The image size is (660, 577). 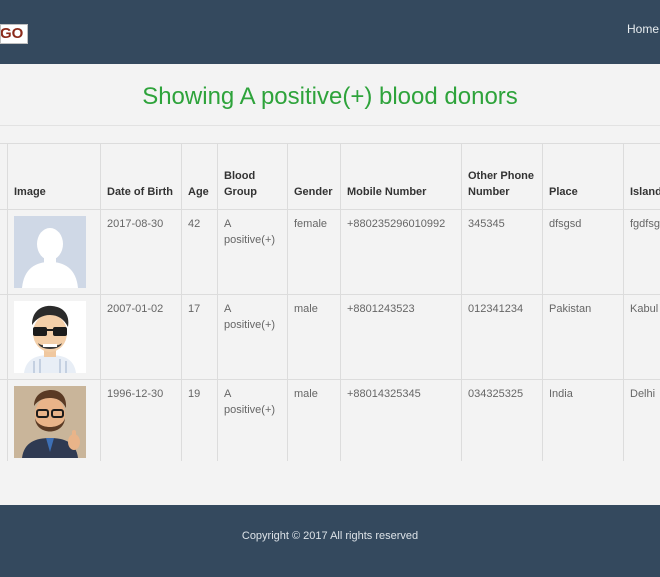 I want to click on table-cell-island: Kabul, so click(x=641, y=337).